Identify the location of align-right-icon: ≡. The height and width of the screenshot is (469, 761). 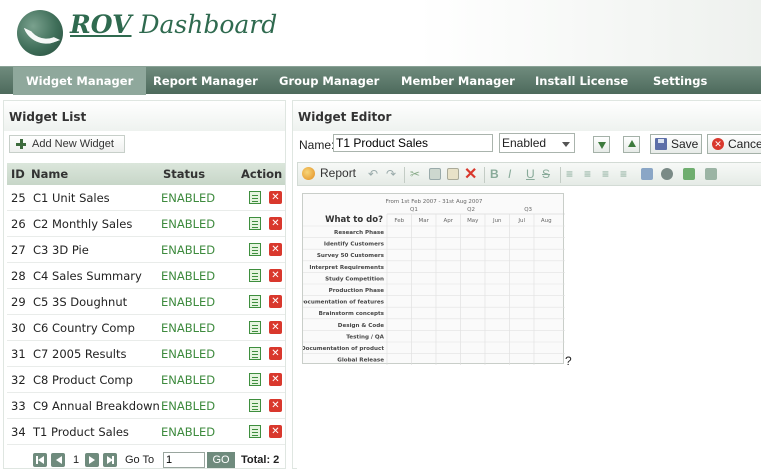
(609, 174).